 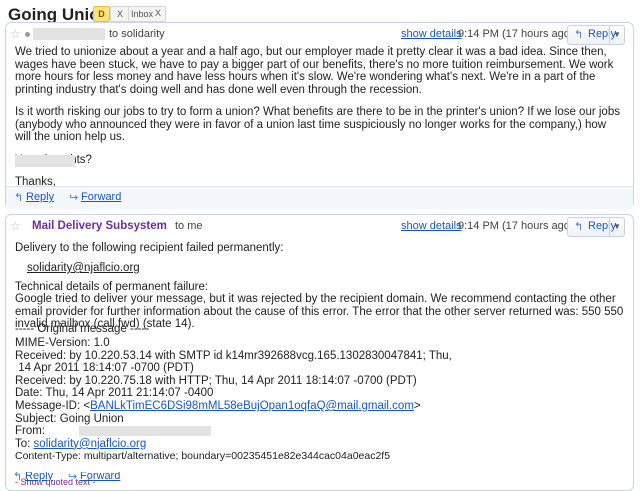 What do you see at coordinates (27, 34) in the screenshot?
I see `presence-dot-icon` at bounding box center [27, 34].